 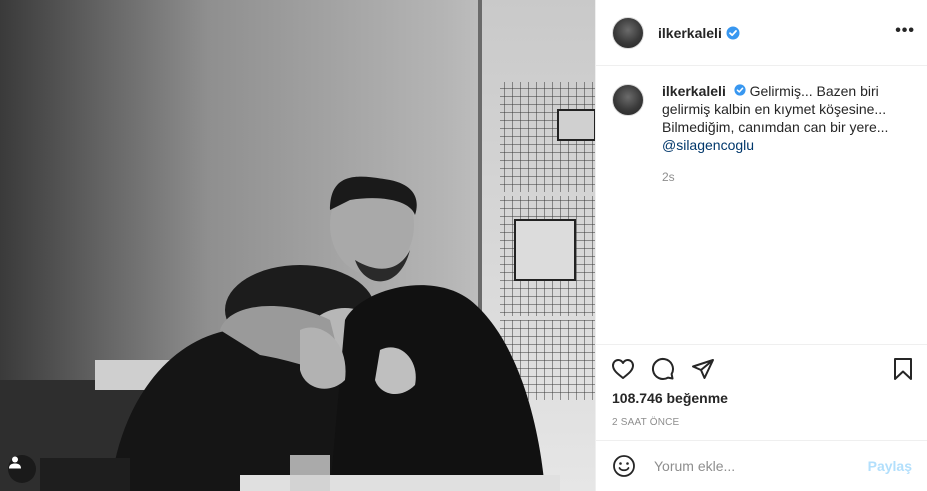 What do you see at coordinates (694, 91) in the screenshot?
I see `caption-username: ilkerkaleli` at bounding box center [694, 91].